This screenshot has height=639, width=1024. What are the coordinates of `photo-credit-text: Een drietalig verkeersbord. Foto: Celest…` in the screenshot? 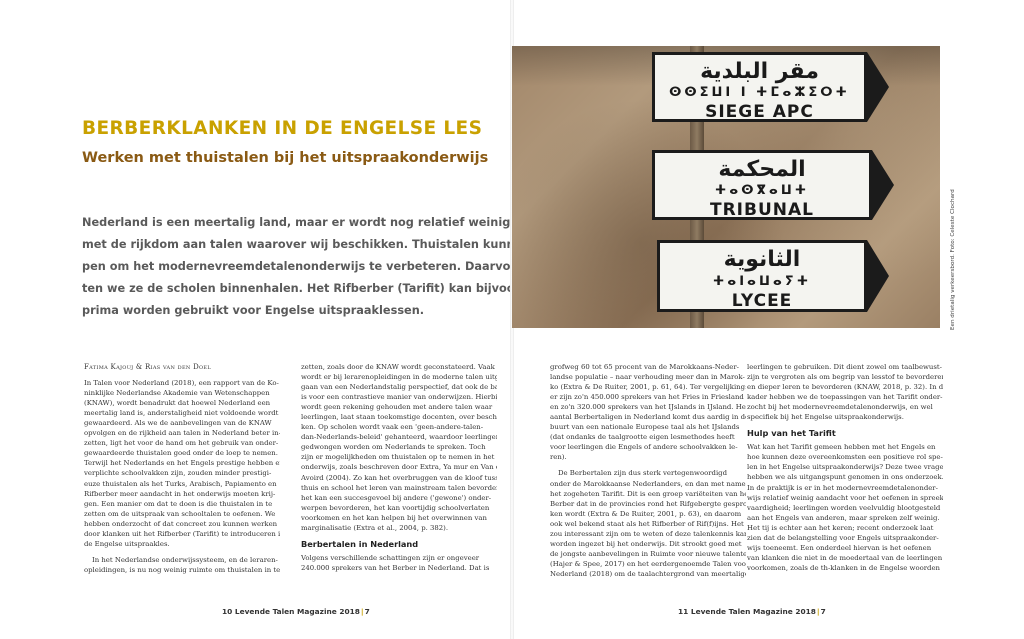 It's located at (953, 259).